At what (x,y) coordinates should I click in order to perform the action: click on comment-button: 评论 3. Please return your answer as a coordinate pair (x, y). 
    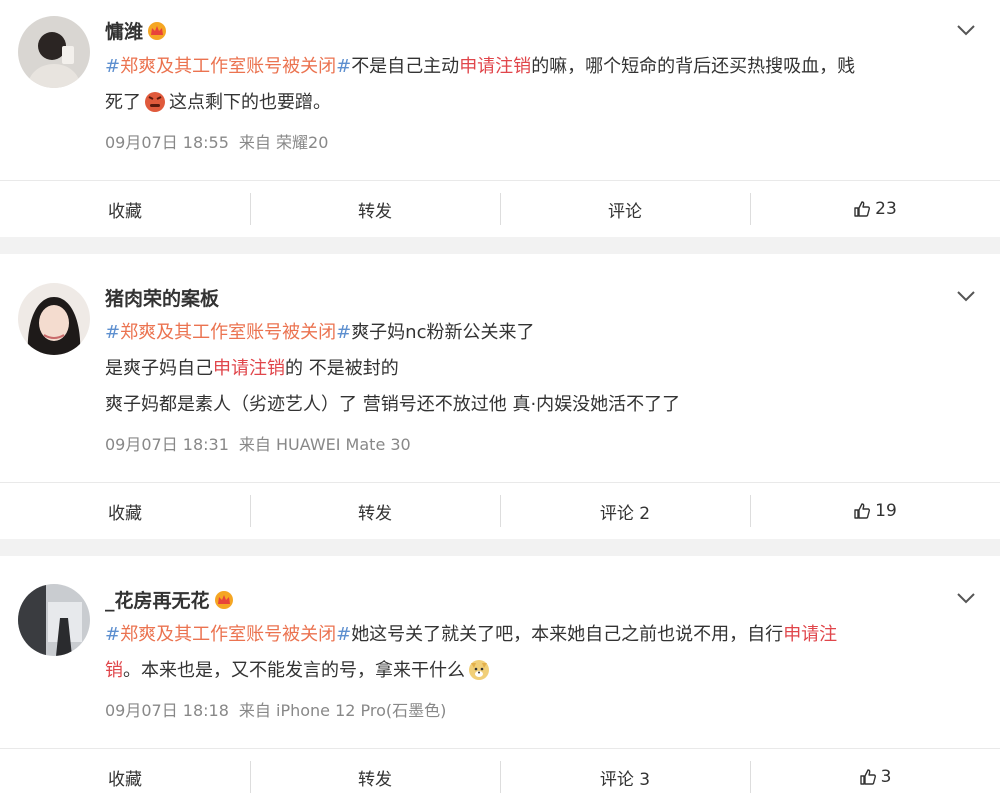
    Looking at the image, I should click on (625, 777).